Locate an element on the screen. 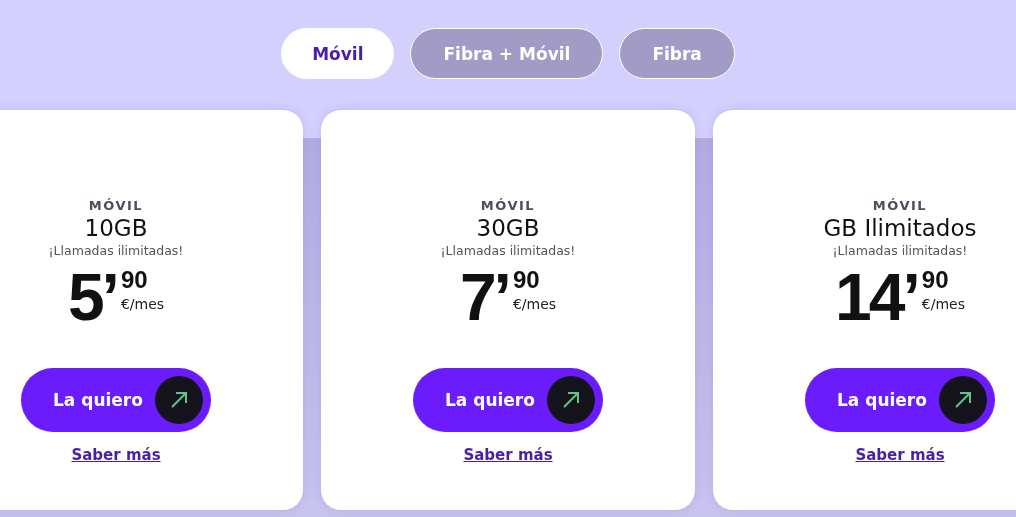 Image resolution: width=1016 pixels, height=517 pixels. data-allowance: 30GB is located at coordinates (508, 228).